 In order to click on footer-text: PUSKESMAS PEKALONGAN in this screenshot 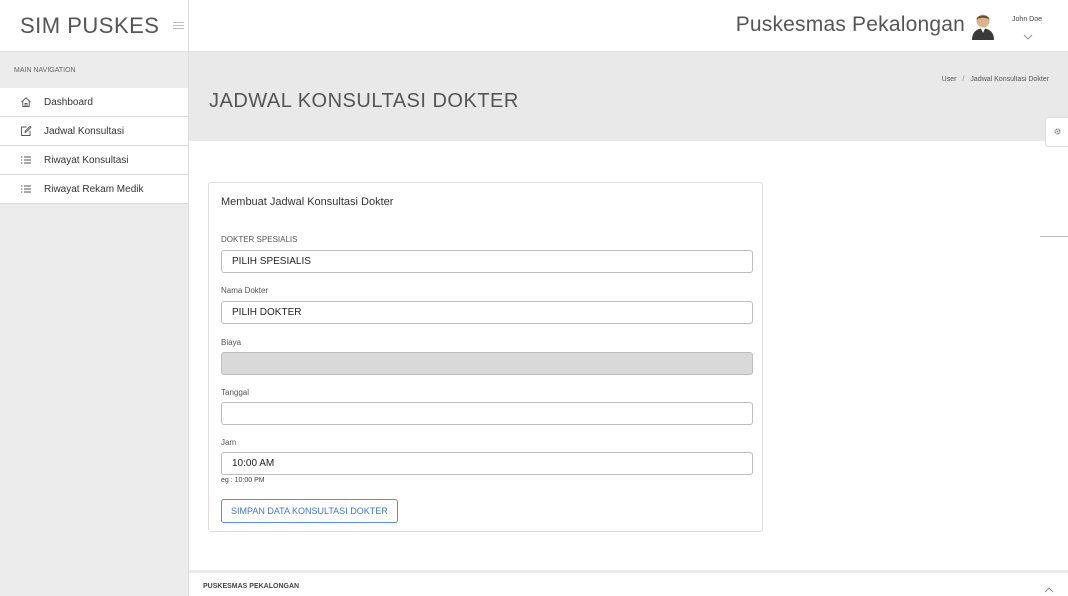, I will do `click(251, 586)`.